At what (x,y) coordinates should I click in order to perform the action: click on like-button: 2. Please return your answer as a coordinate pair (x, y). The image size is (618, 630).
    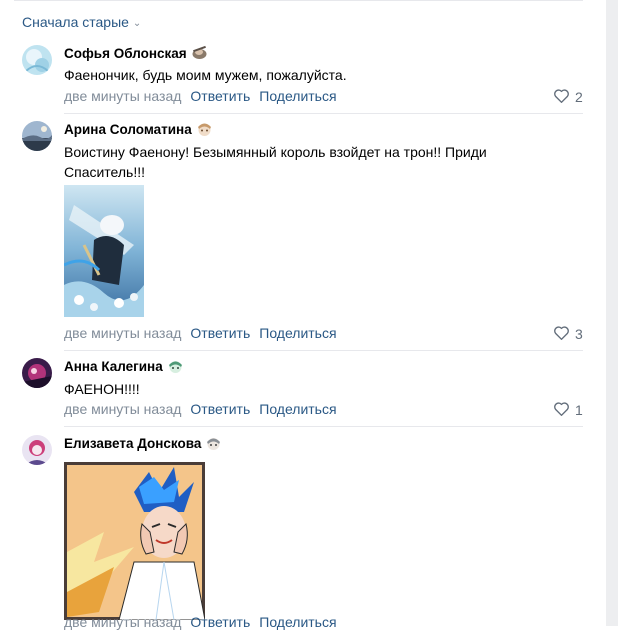
    Looking at the image, I should click on (568, 97).